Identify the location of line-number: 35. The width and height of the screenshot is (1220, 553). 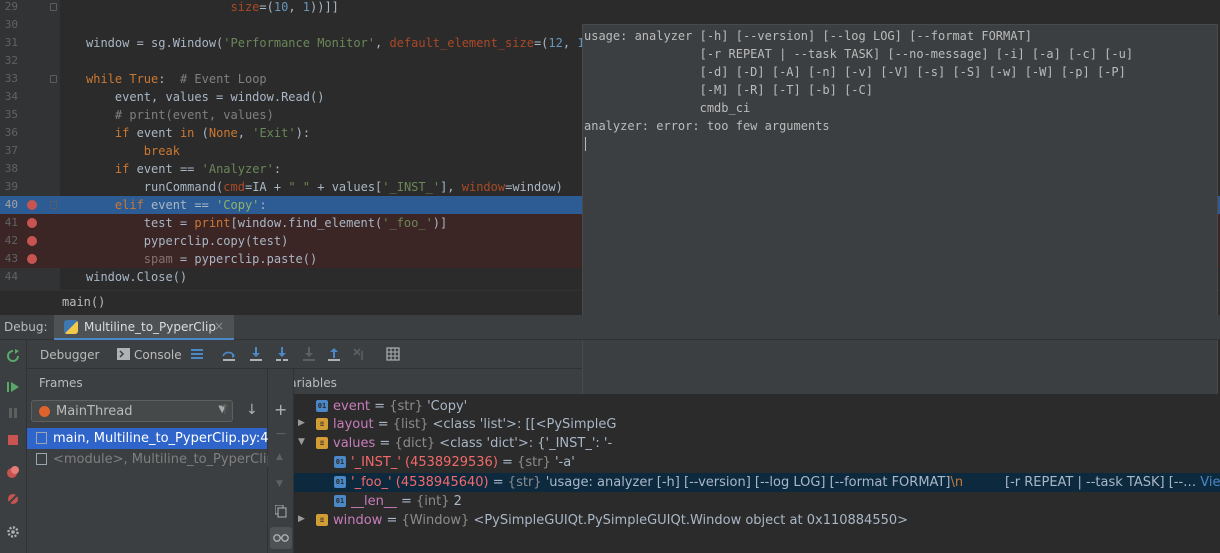
(9, 115).